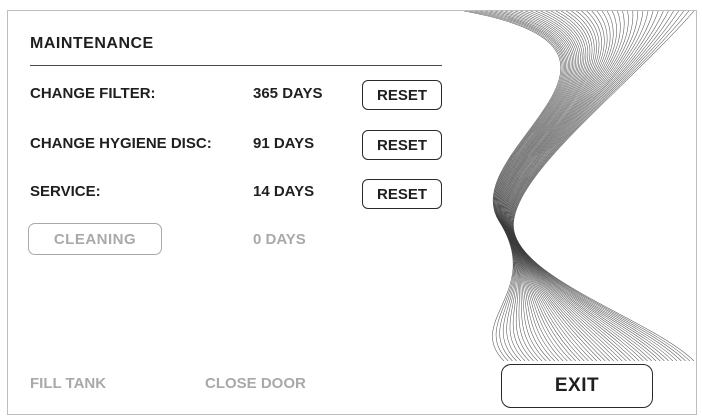 This screenshot has width=702, height=420. I want to click on change-hygiene-disc-label: CHANGE HYGIENE DISC:, so click(121, 143).